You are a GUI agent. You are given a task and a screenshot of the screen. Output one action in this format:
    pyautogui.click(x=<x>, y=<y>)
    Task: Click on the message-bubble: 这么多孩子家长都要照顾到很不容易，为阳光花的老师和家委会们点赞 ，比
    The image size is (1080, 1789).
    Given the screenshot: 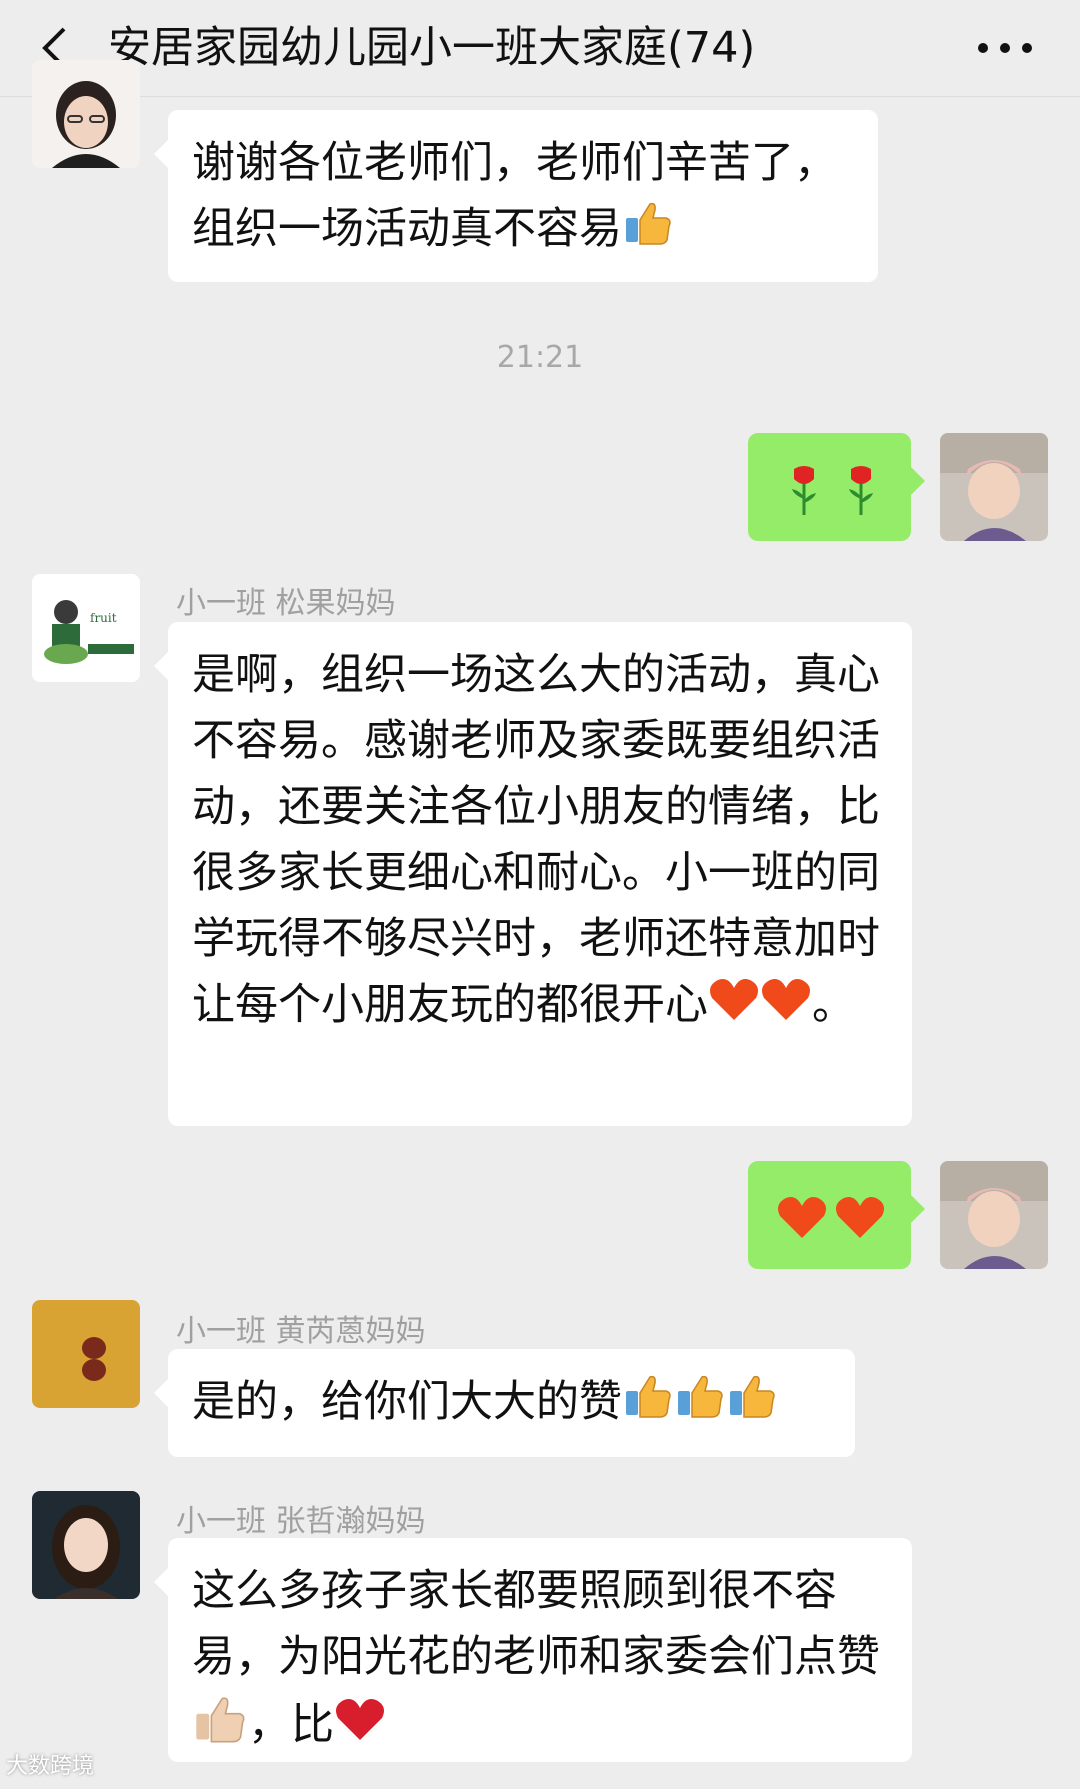 What is the action you would take?
    pyautogui.click(x=533, y=1651)
    